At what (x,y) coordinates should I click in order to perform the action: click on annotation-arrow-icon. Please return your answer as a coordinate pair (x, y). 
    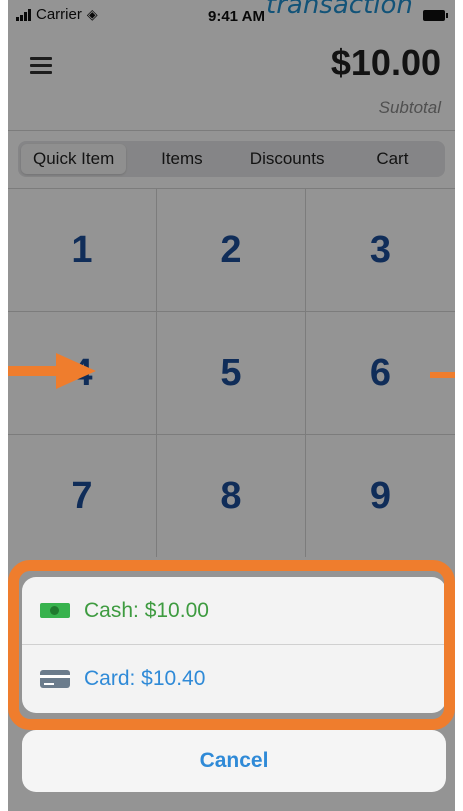
    Looking at the image, I should click on (52, 371).